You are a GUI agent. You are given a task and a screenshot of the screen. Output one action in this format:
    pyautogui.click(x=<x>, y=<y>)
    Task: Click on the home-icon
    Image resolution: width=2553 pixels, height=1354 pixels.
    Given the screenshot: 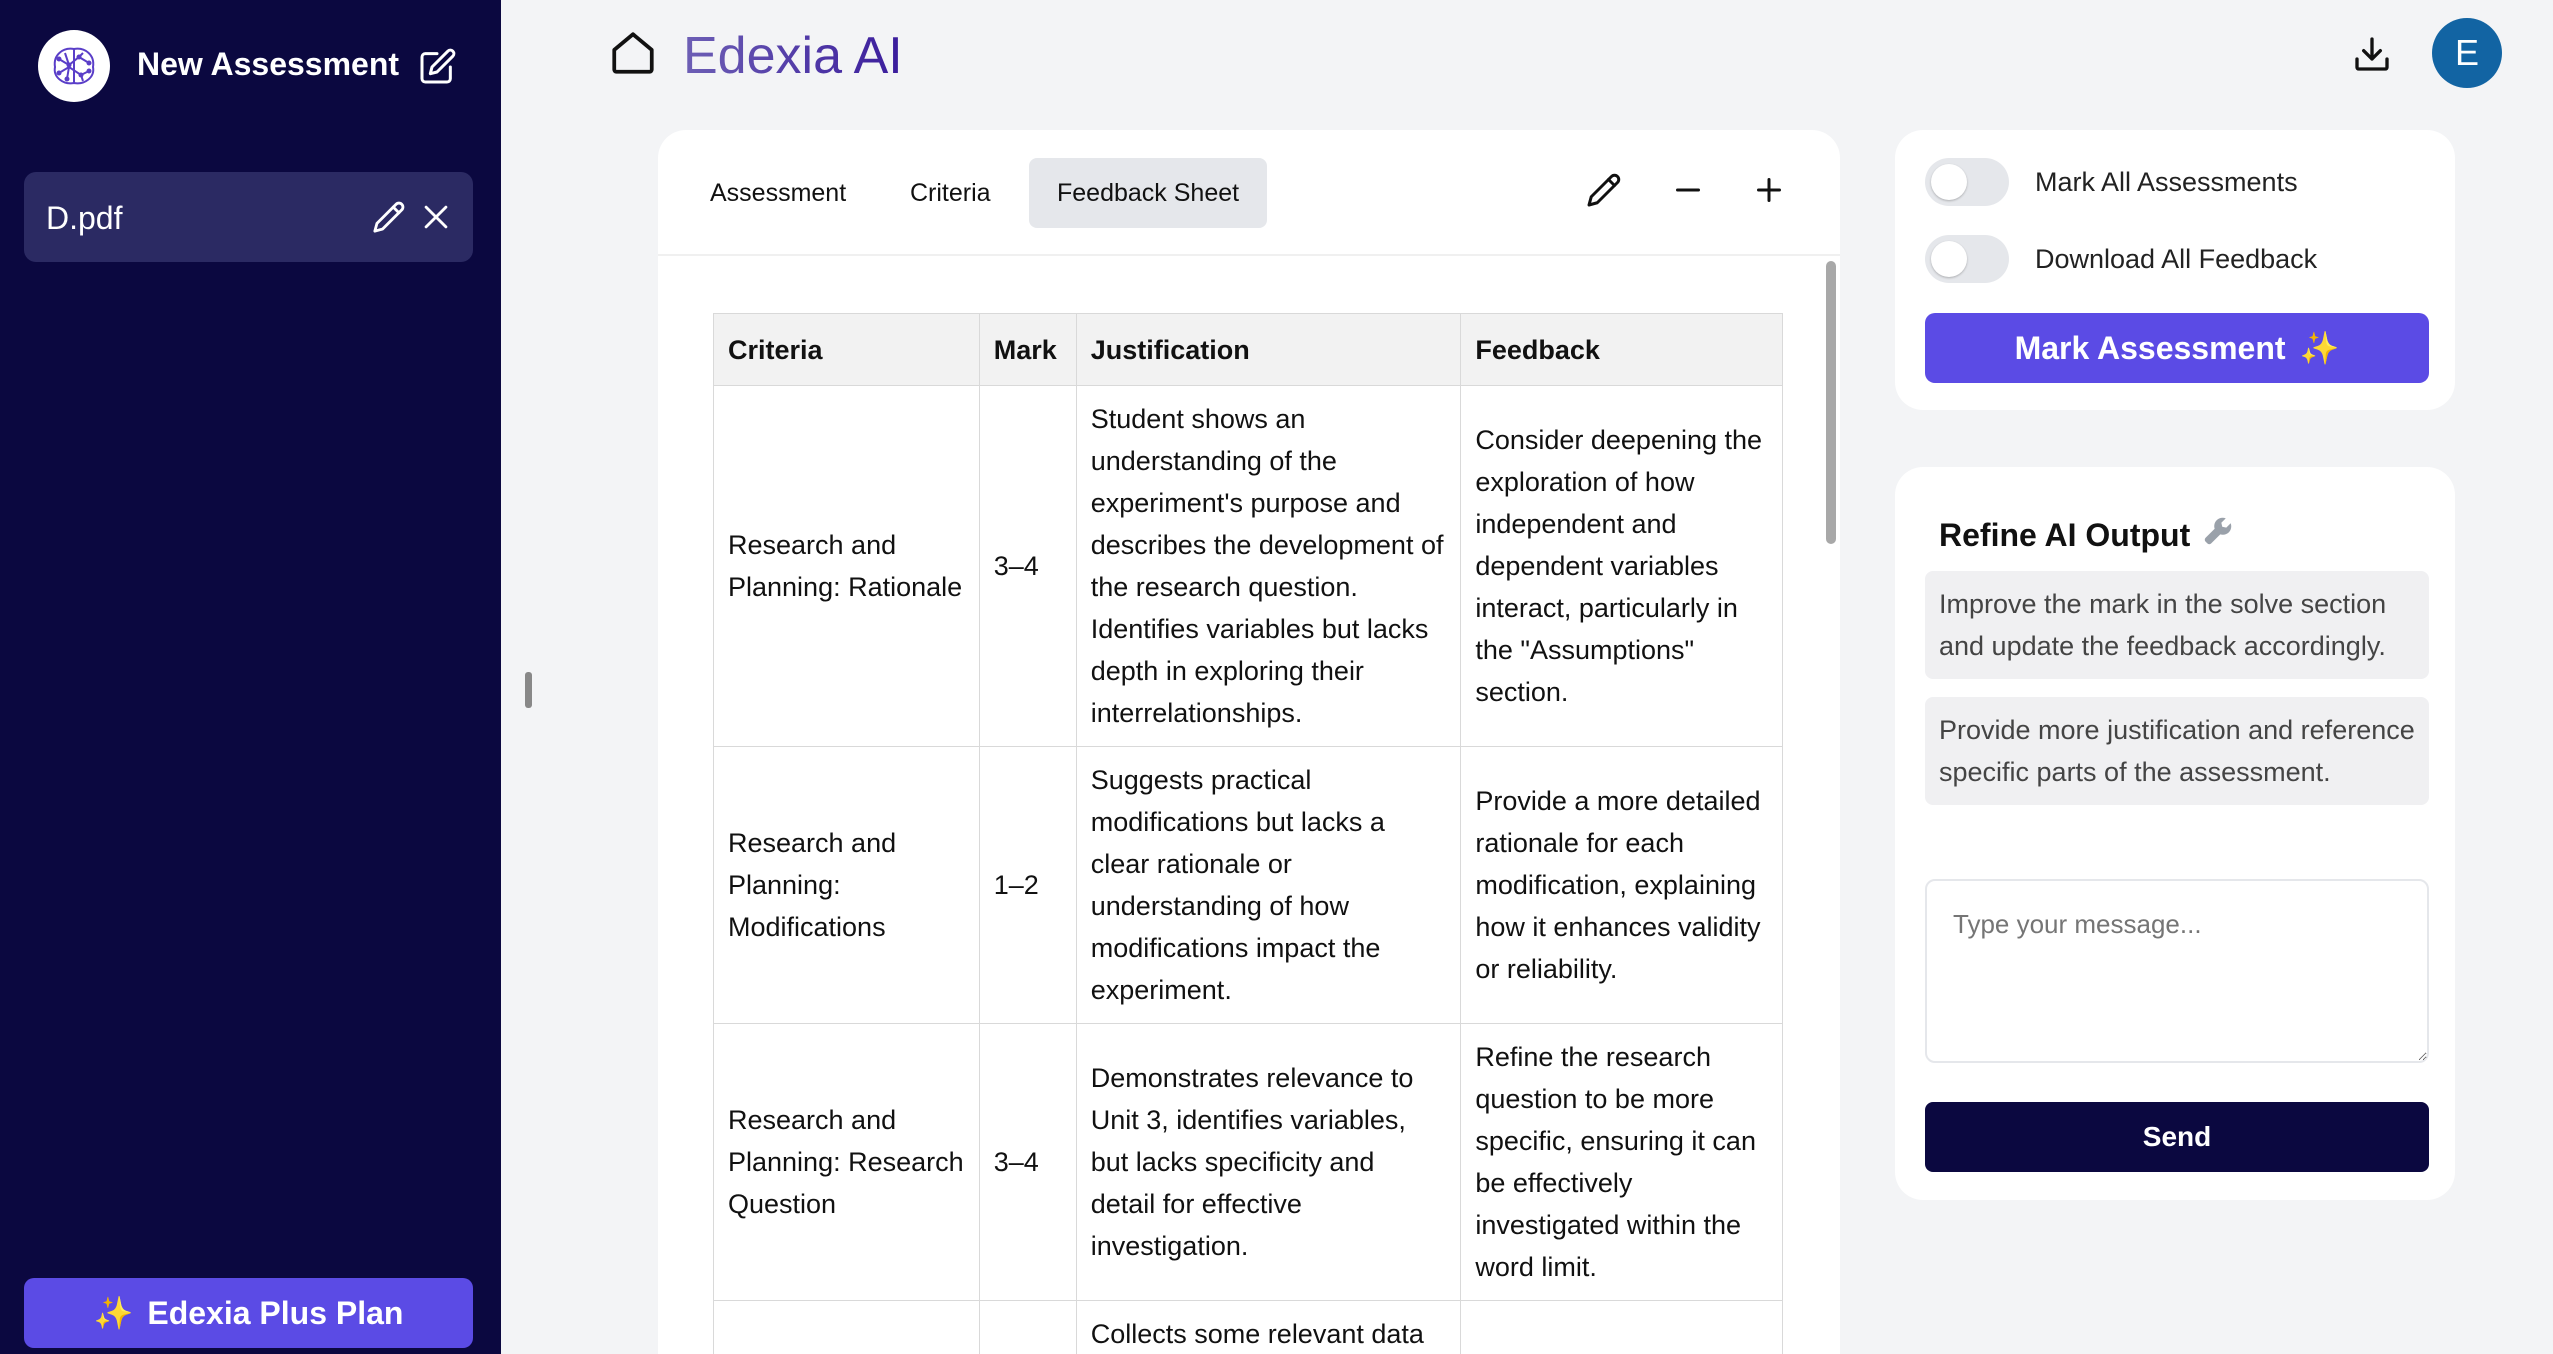 What is the action you would take?
    pyautogui.click(x=633, y=53)
    